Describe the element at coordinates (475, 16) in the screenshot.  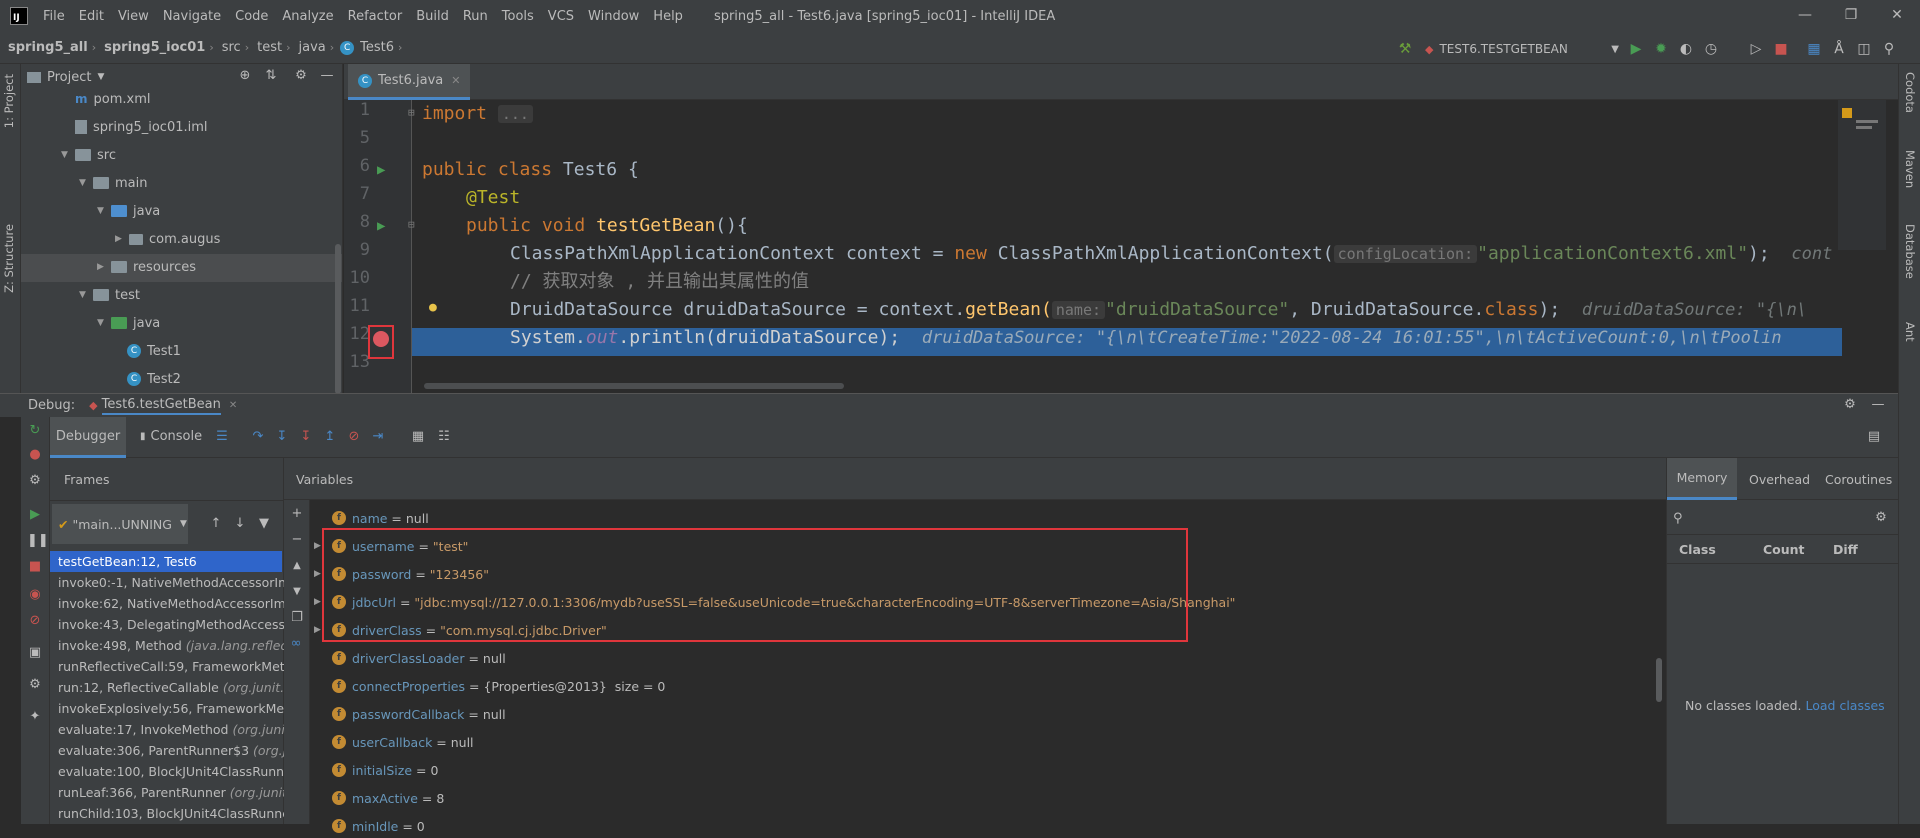
I see `menu-run: Run` at that location.